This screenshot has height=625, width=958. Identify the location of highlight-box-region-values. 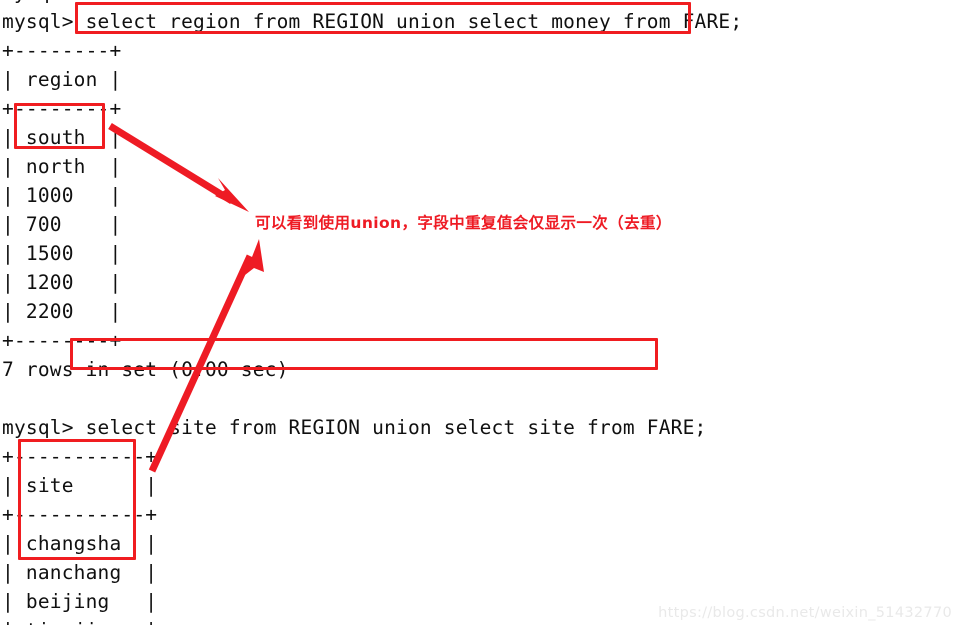
(59, 126).